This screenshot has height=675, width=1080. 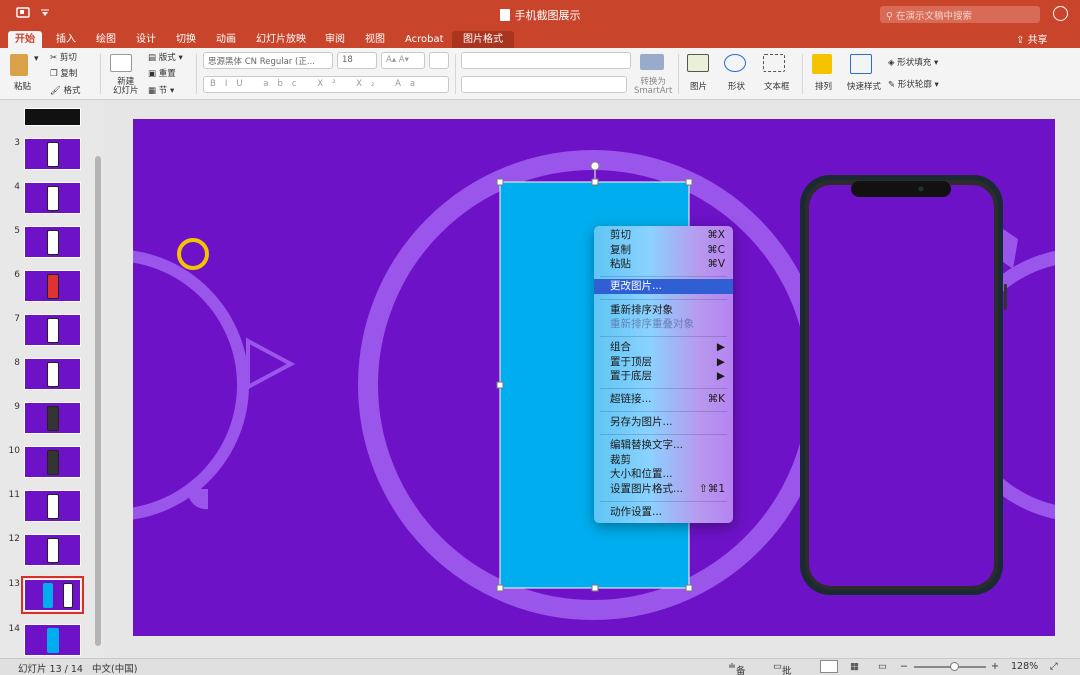 What do you see at coordinates (663, 250) in the screenshot?
I see `menu-copy: 复制 ⌘C` at bounding box center [663, 250].